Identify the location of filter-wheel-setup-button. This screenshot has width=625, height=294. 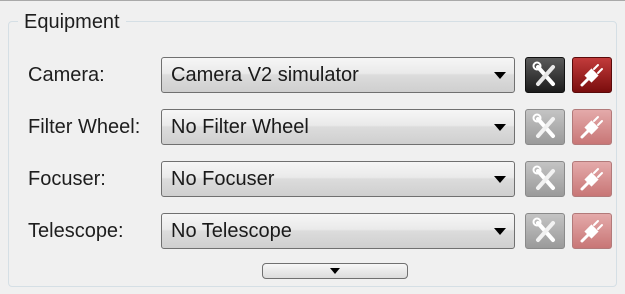
(545, 127).